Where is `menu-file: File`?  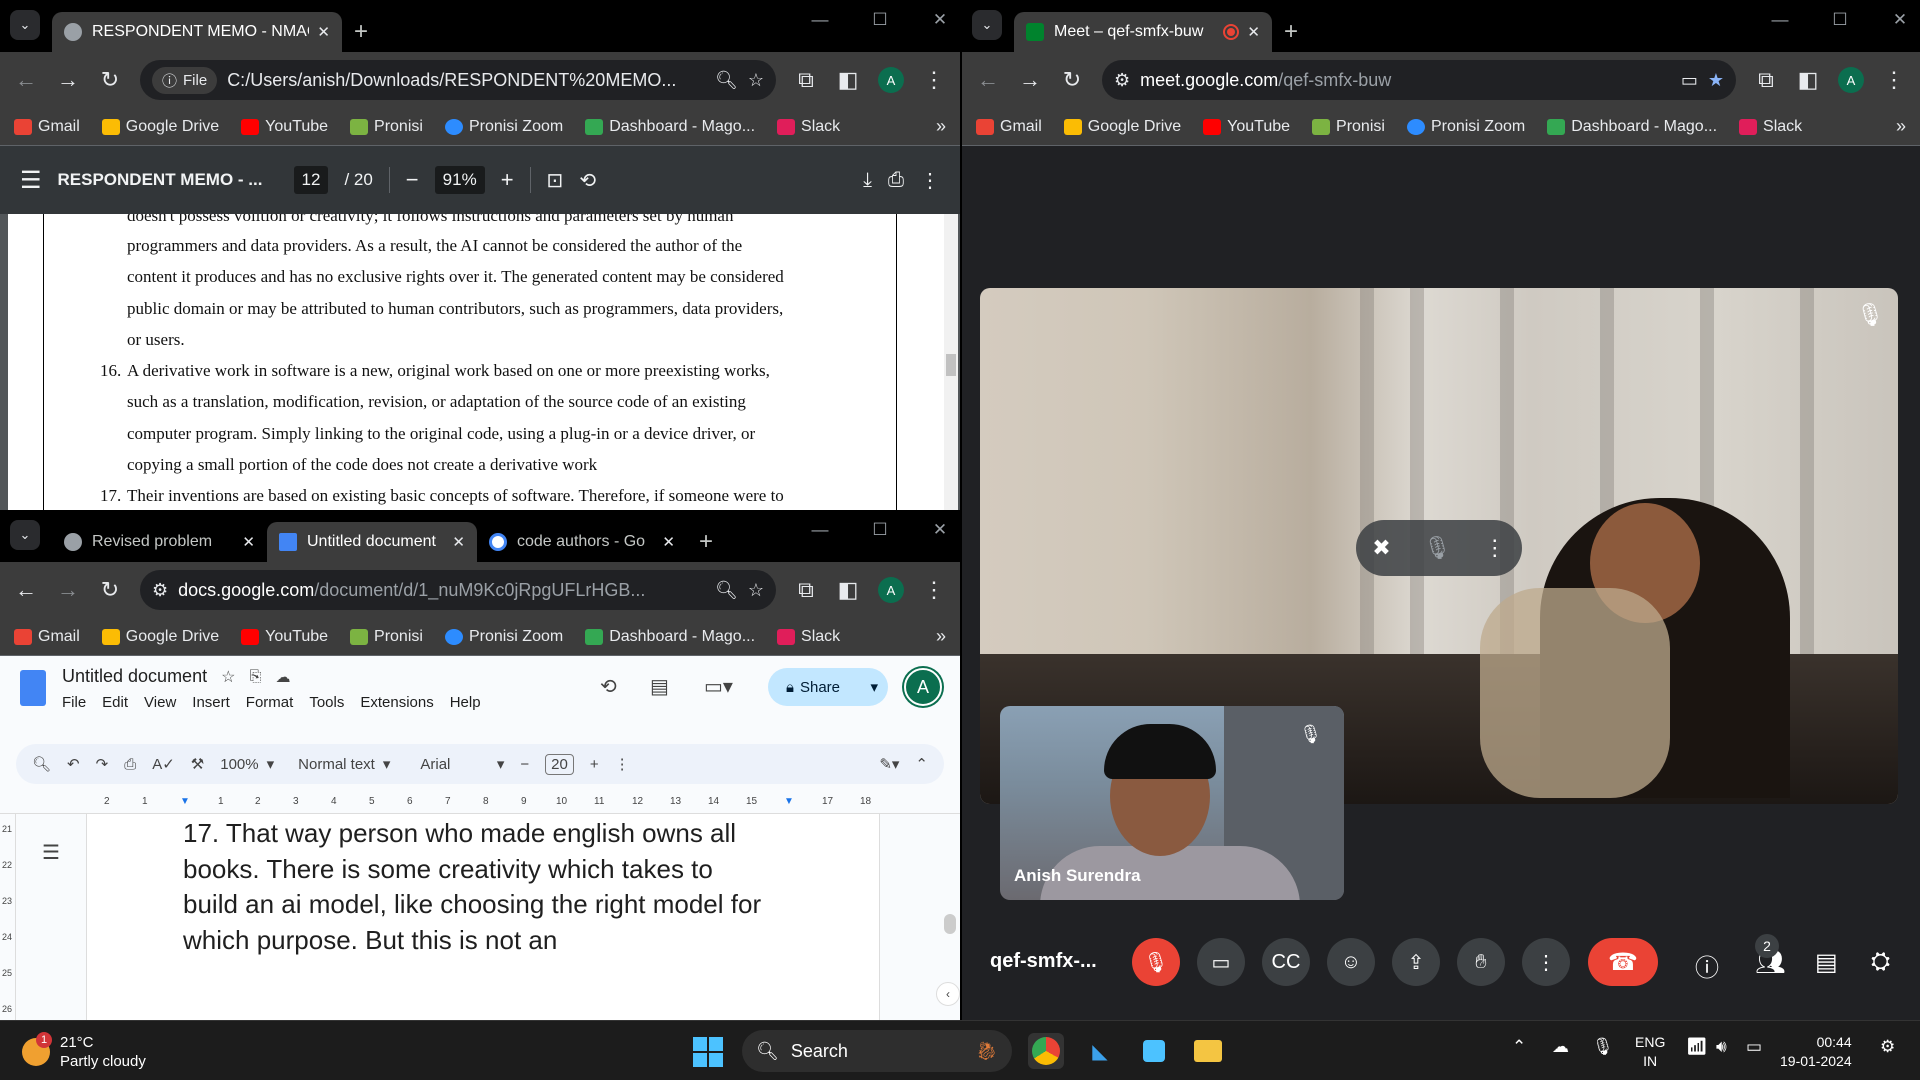 menu-file: File is located at coordinates (74, 702).